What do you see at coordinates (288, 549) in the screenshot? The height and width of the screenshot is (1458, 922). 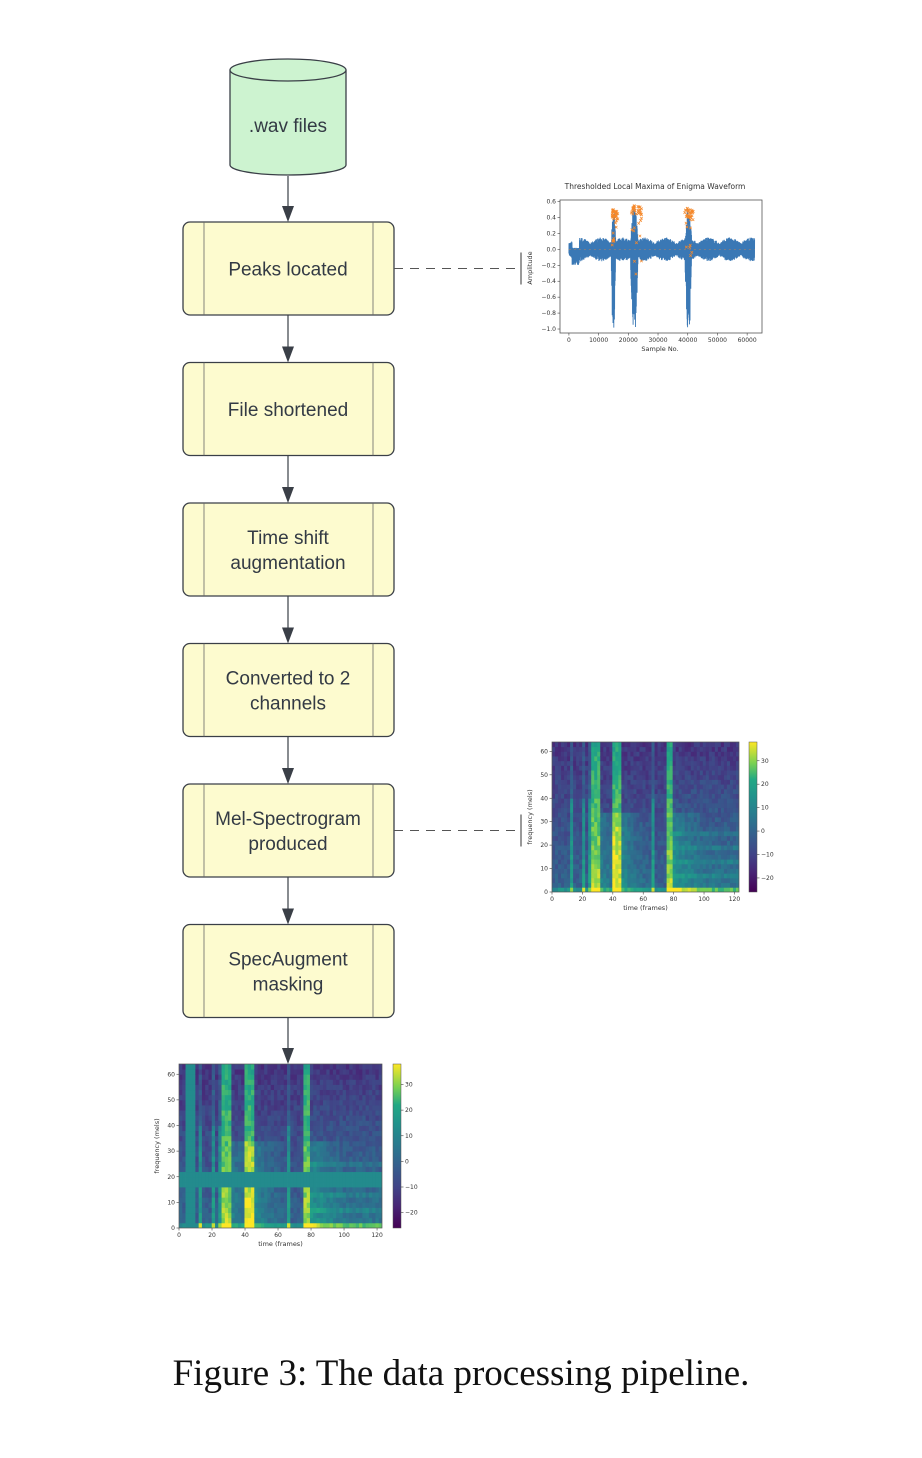 I see `process-node-3: Time shiftaugmentation` at bounding box center [288, 549].